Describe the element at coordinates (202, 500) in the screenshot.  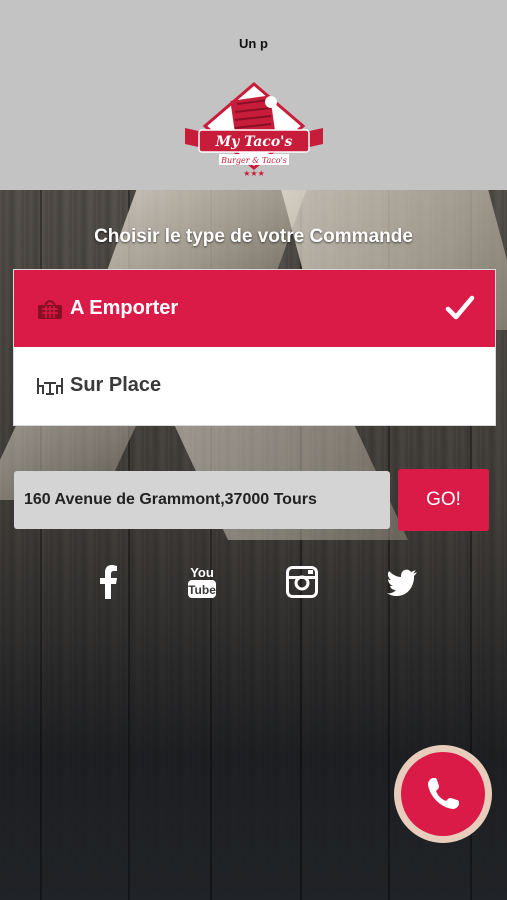
I see `address-input: 160 Avenue de Grammont,37000 Tours` at that location.